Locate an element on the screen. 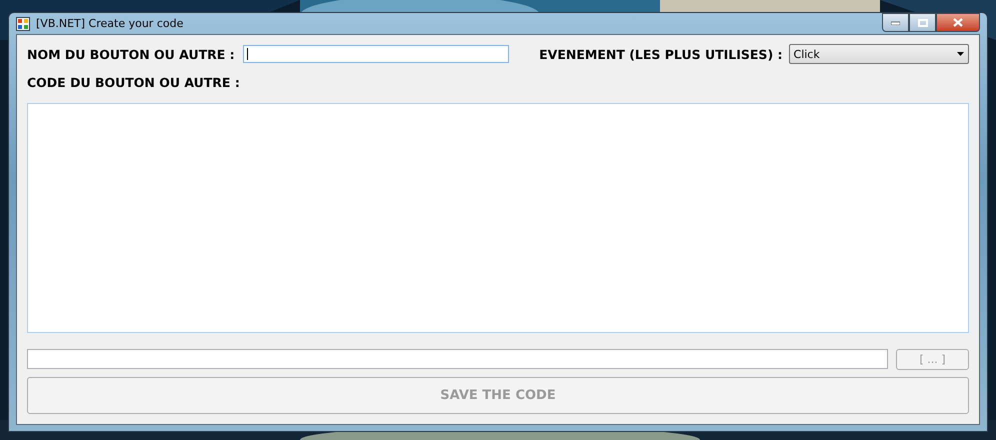  maximize-icon is located at coordinates (923, 22).